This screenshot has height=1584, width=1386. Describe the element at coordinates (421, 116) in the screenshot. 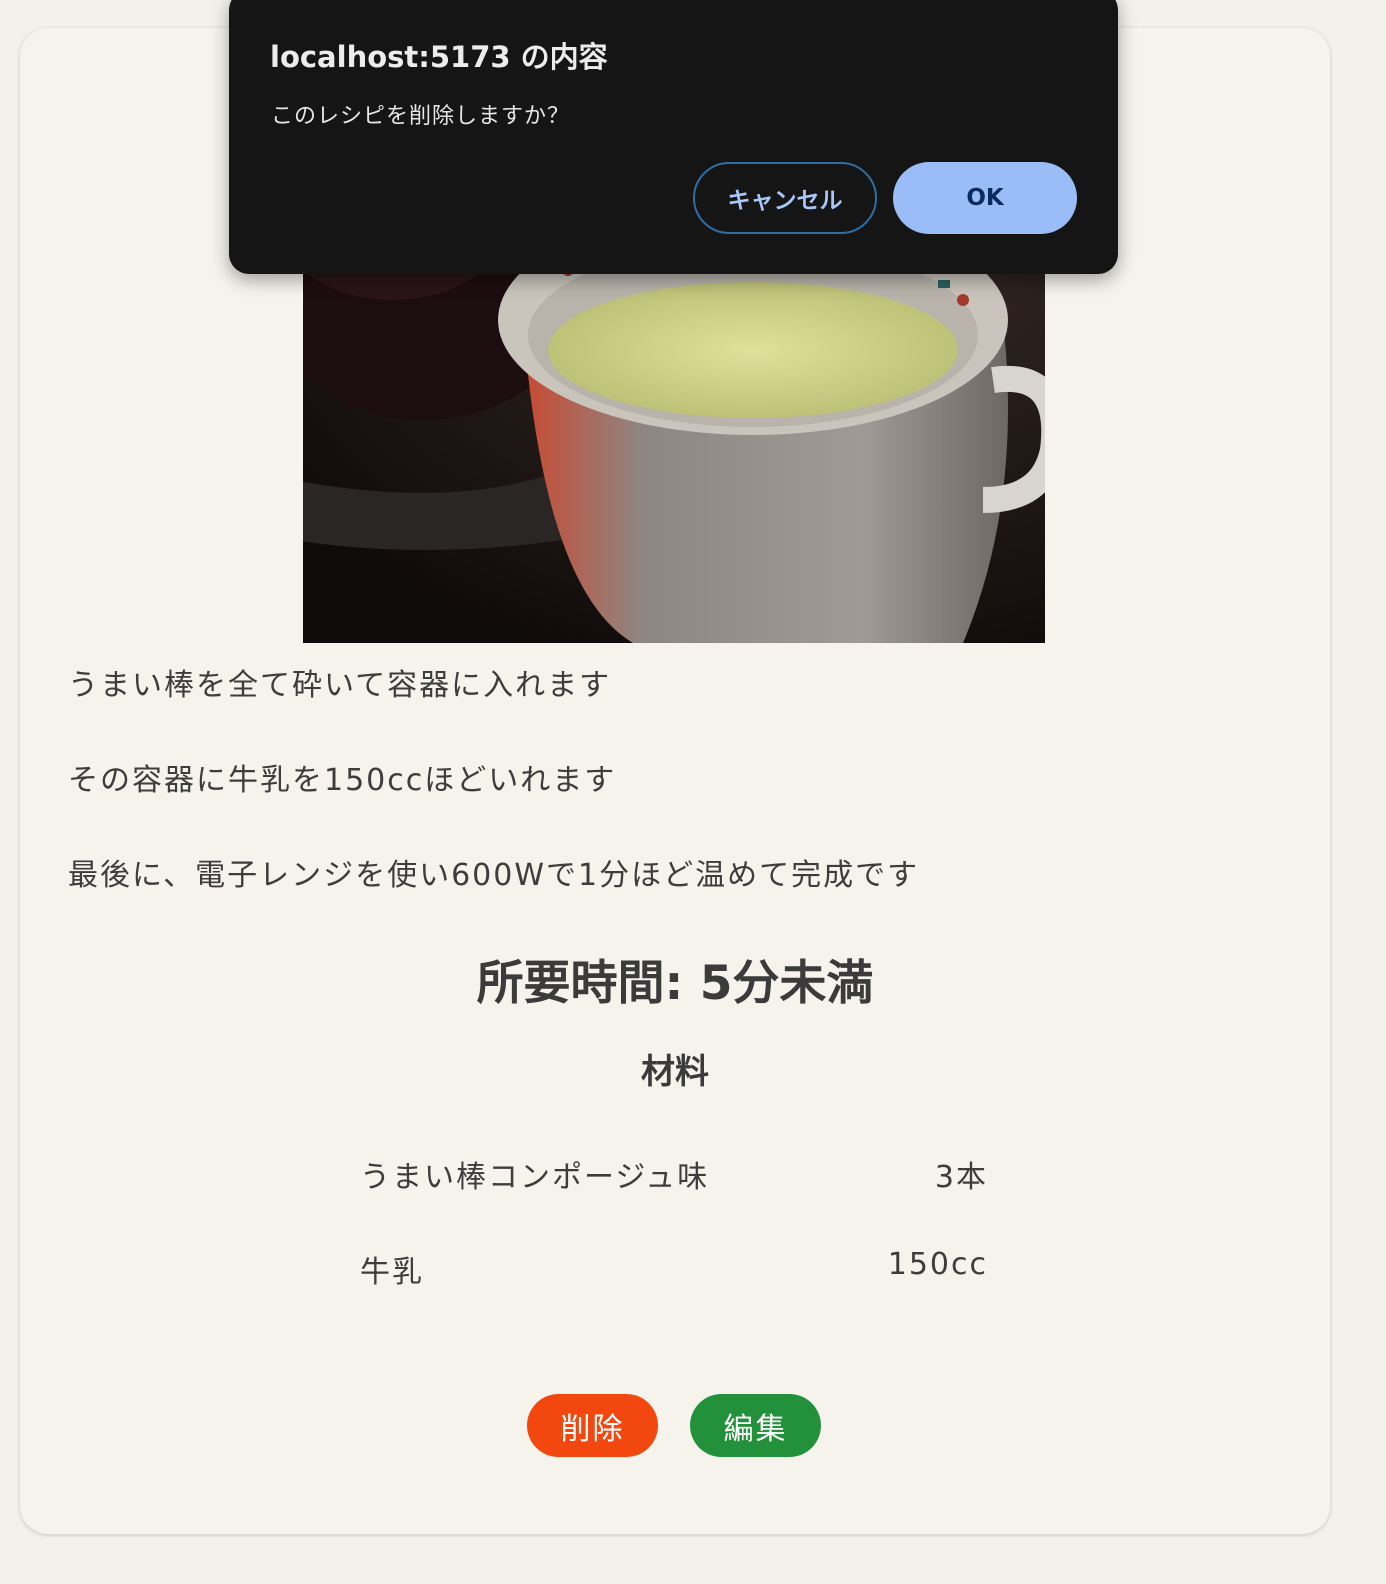

I see `dialog-message: このレシピを削除しますか？` at that location.